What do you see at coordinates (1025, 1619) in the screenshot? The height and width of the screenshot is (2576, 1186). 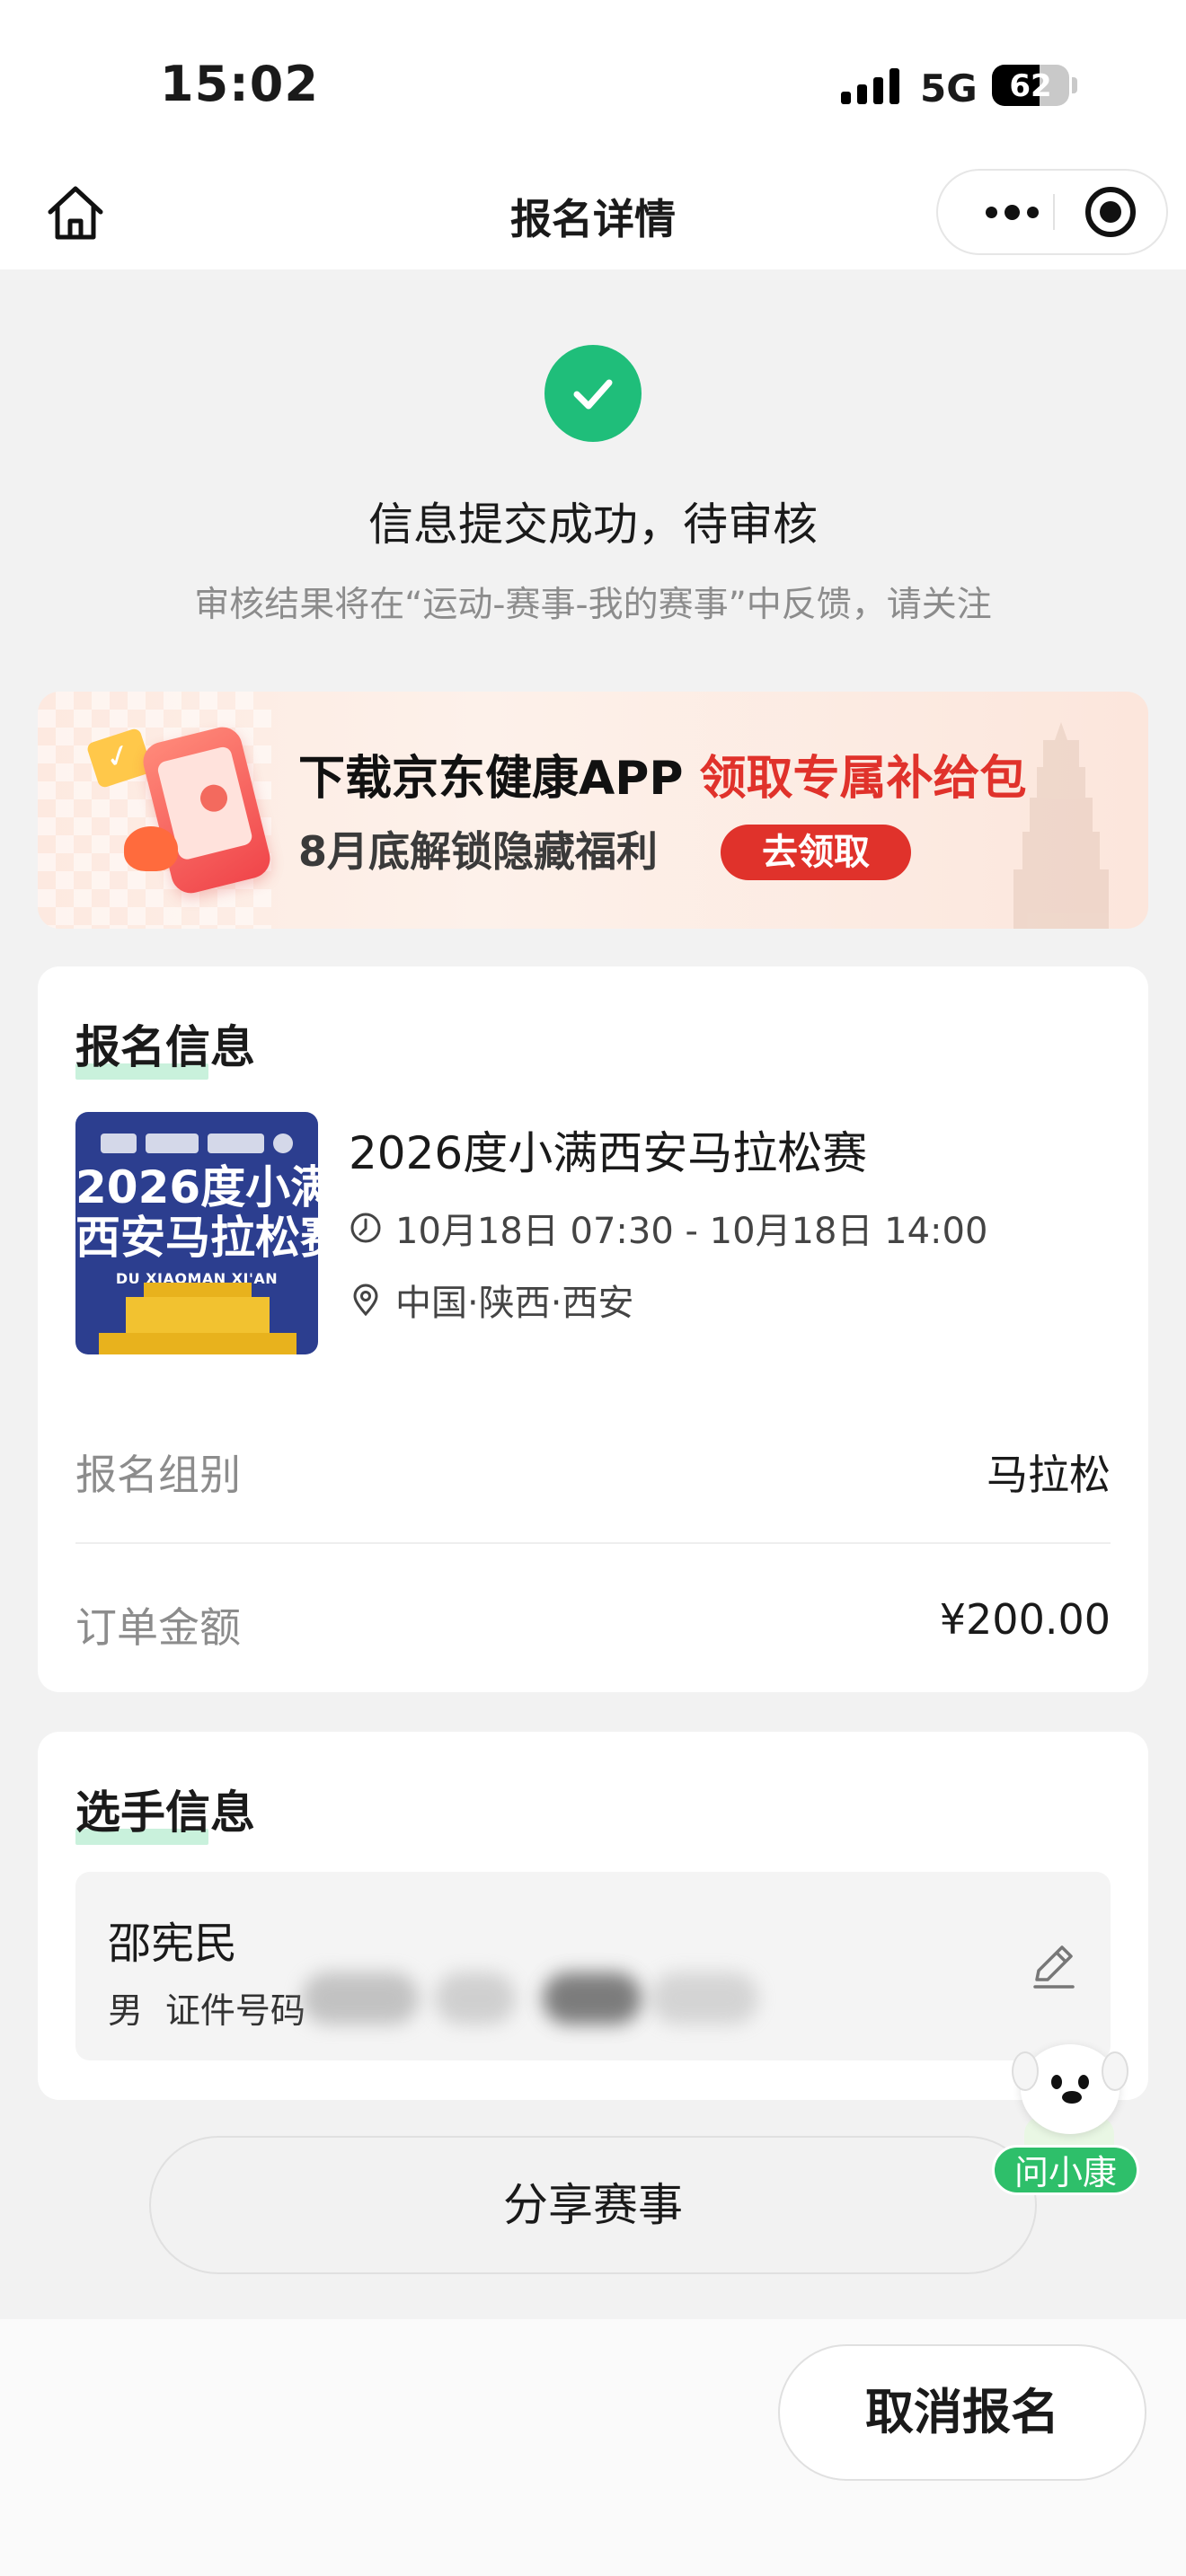 I see `amount-value: ¥200.00` at bounding box center [1025, 1619].